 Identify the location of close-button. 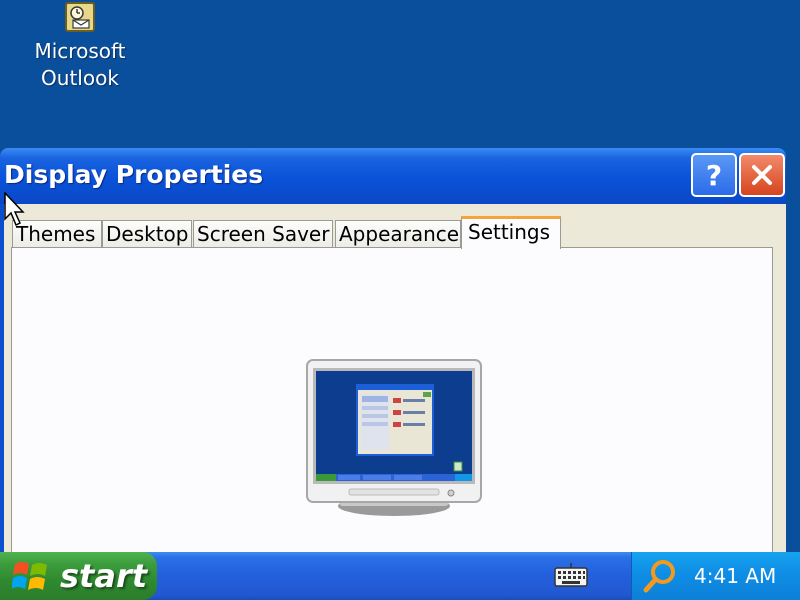
(762, 175).